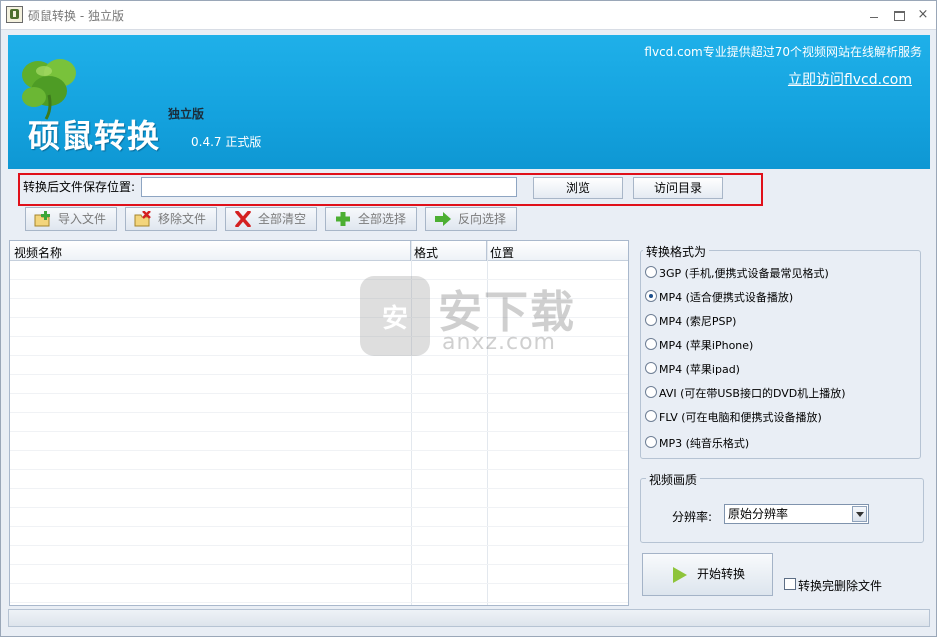  What do you see at coordinates (692, 517) in the screenshot?
I see `resolution-label: 分辨率:` at bounding box center [692, 517].